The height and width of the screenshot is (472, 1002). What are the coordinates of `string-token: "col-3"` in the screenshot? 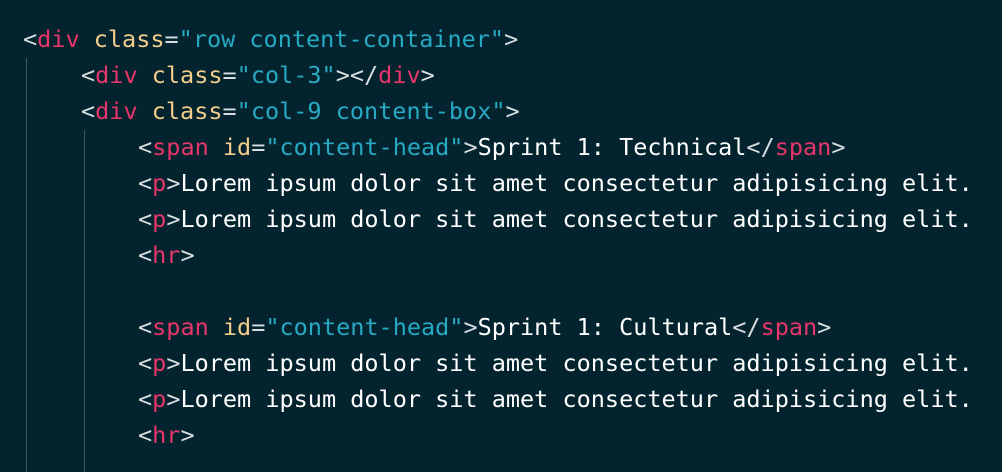 It's located at (286, 75).